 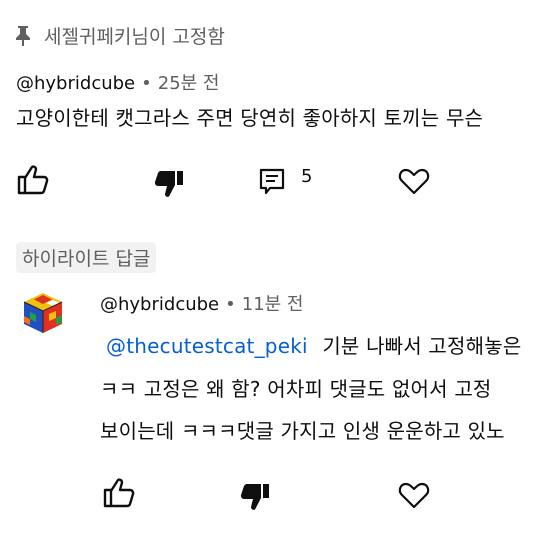 What do you see at coordinates (272, 182) in the screenshot?
I see `comment-icon` at bounding box center [272, 182].